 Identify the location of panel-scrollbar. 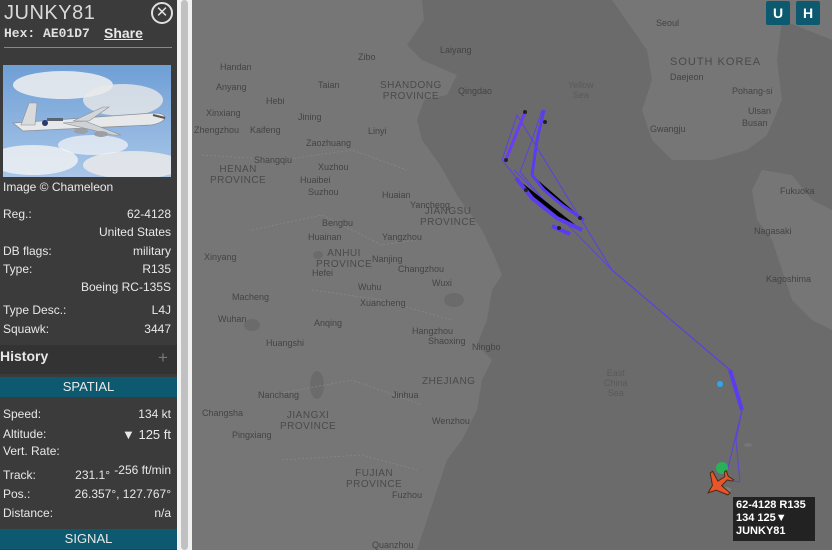
(184, 275).